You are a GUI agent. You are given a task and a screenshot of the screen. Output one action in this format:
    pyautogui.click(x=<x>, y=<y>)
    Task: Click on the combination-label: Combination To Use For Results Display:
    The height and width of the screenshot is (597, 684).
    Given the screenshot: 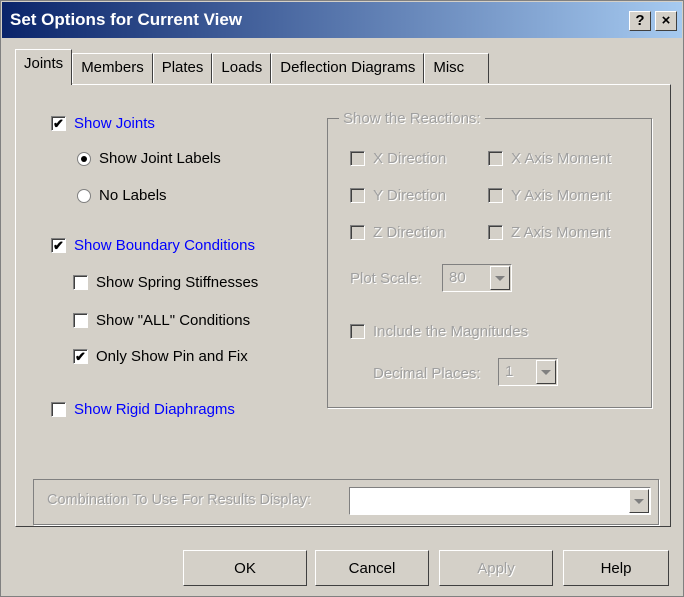 What is the action you would take?
    pyautogui.click(x=179, y=500)
    